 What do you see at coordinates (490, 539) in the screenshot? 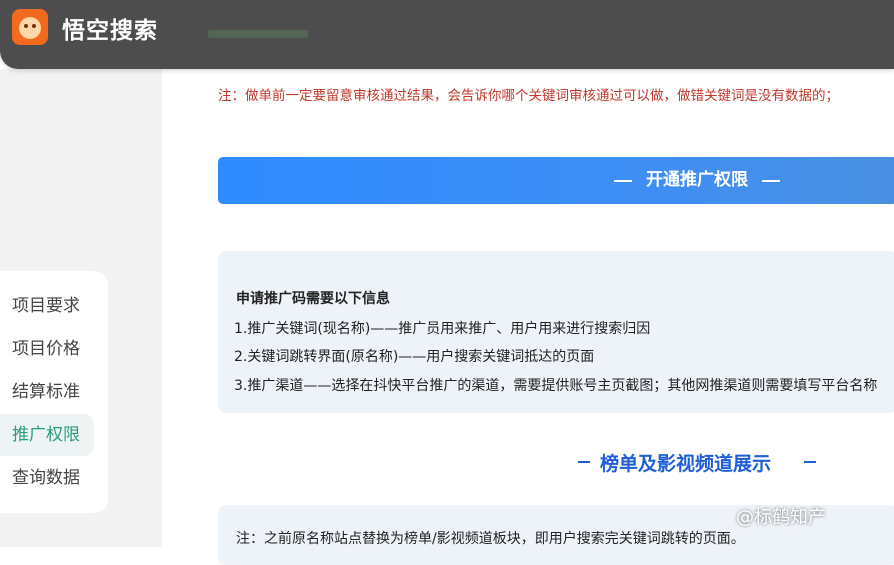
I see `bottom-note: 注：之前原名称站点替换为榜单/影视频道板块，即用户搜索完关键词跳转的页面。` at bounding box center [490, 539].